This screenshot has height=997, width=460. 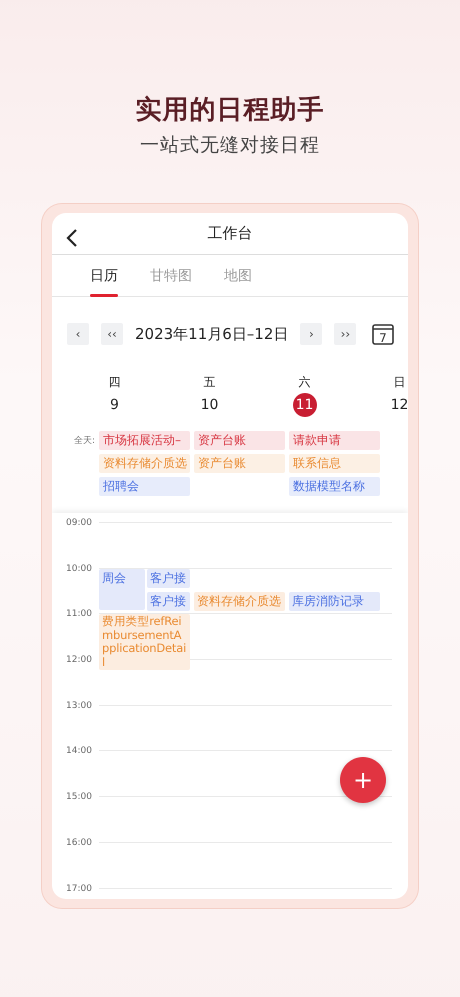 What do you see at coordinates (230, 233) in the screenshot?
I see `app-bar-title: 工作台` at bounding box center [230, 233].